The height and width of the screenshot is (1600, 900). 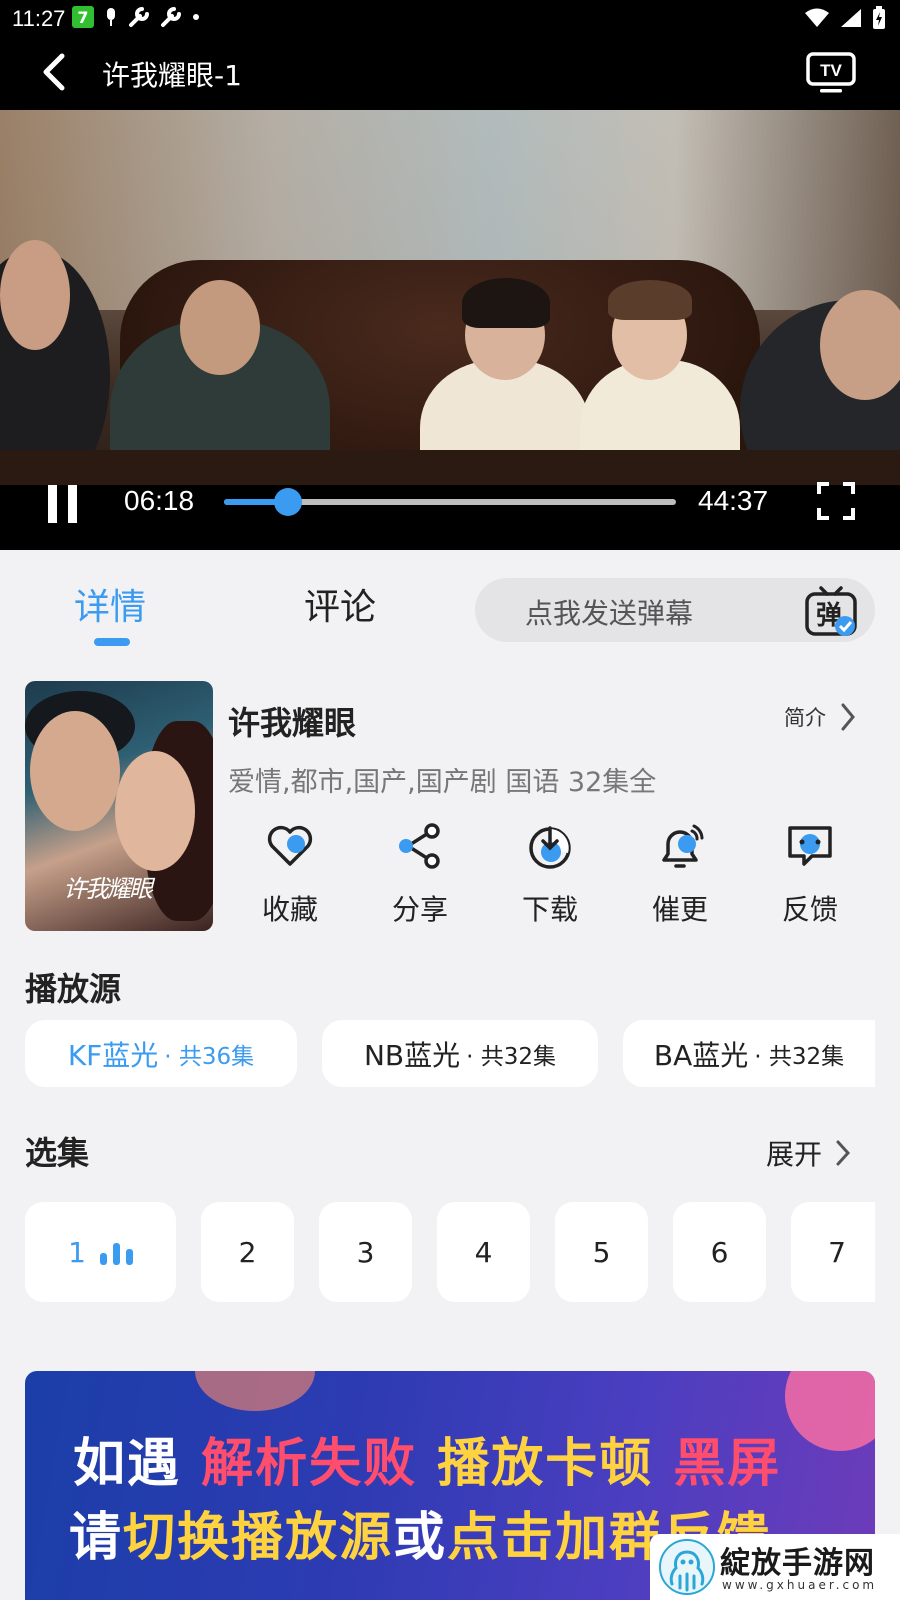 What do you see at coordinates (427, 1458) in the screenshot?
I see `banner-line-1: 如遇 解析失败 播放卡顿 黑屏` at bounding box center [427, 1458].